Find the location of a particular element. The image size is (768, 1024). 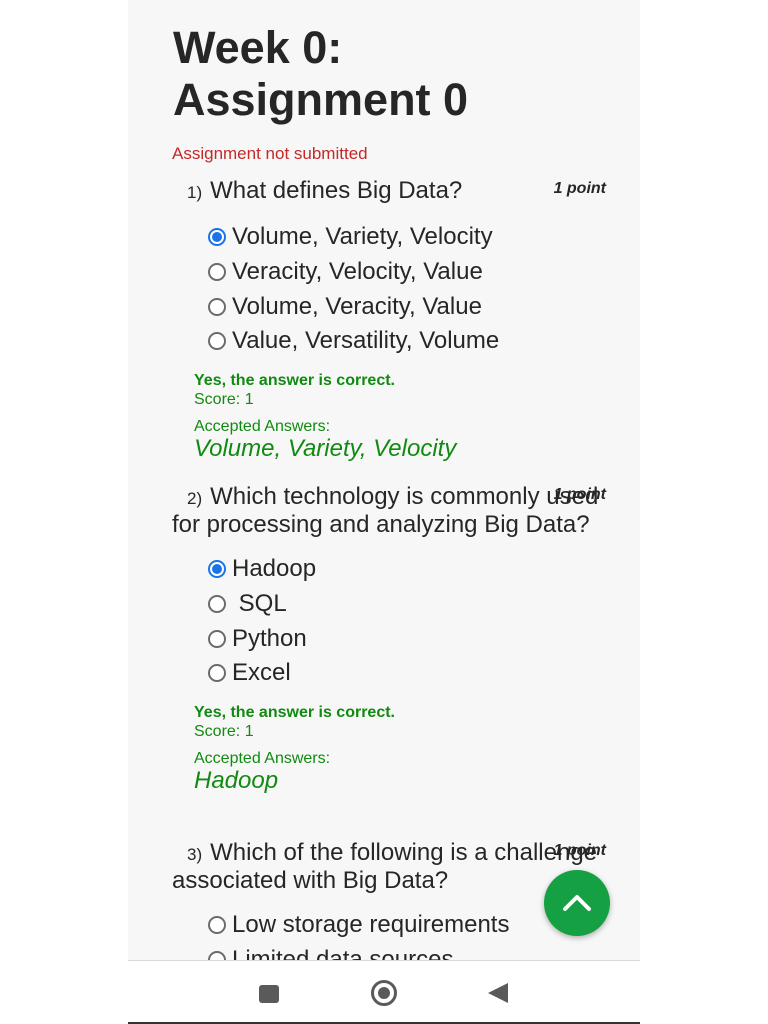

scroll-to-top-button is located at coordinates (577, 903).